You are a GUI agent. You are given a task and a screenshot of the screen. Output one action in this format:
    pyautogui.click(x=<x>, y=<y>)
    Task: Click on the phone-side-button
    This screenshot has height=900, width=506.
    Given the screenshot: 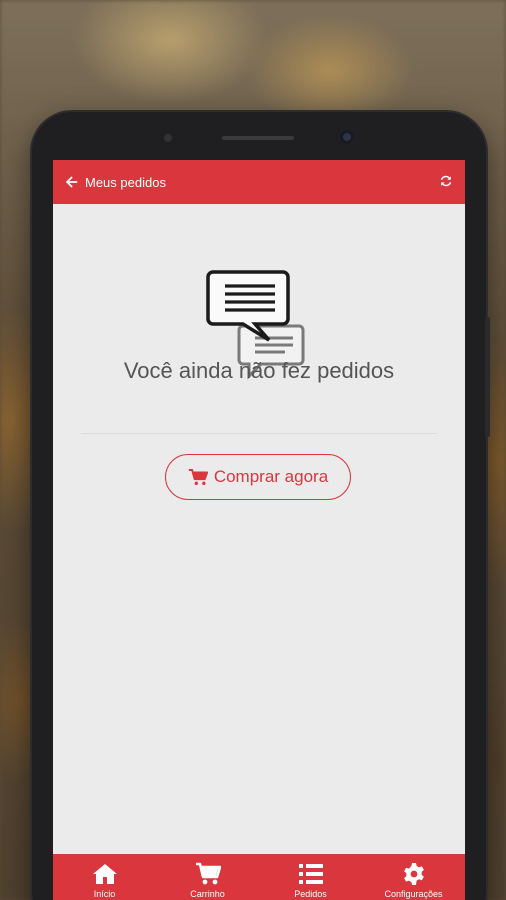 What is the action you would take?
    pyautogui.click(x=487, y=377)
    